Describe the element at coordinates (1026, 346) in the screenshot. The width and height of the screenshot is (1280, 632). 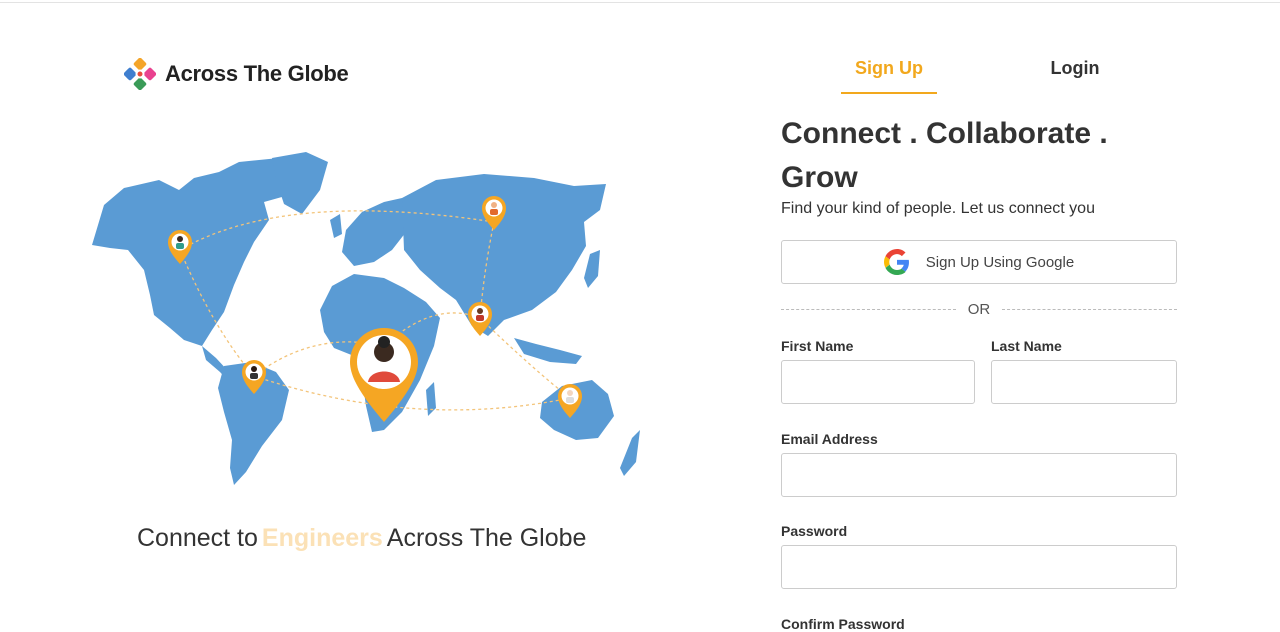
I see `last-name-label: Last Name` at that location.